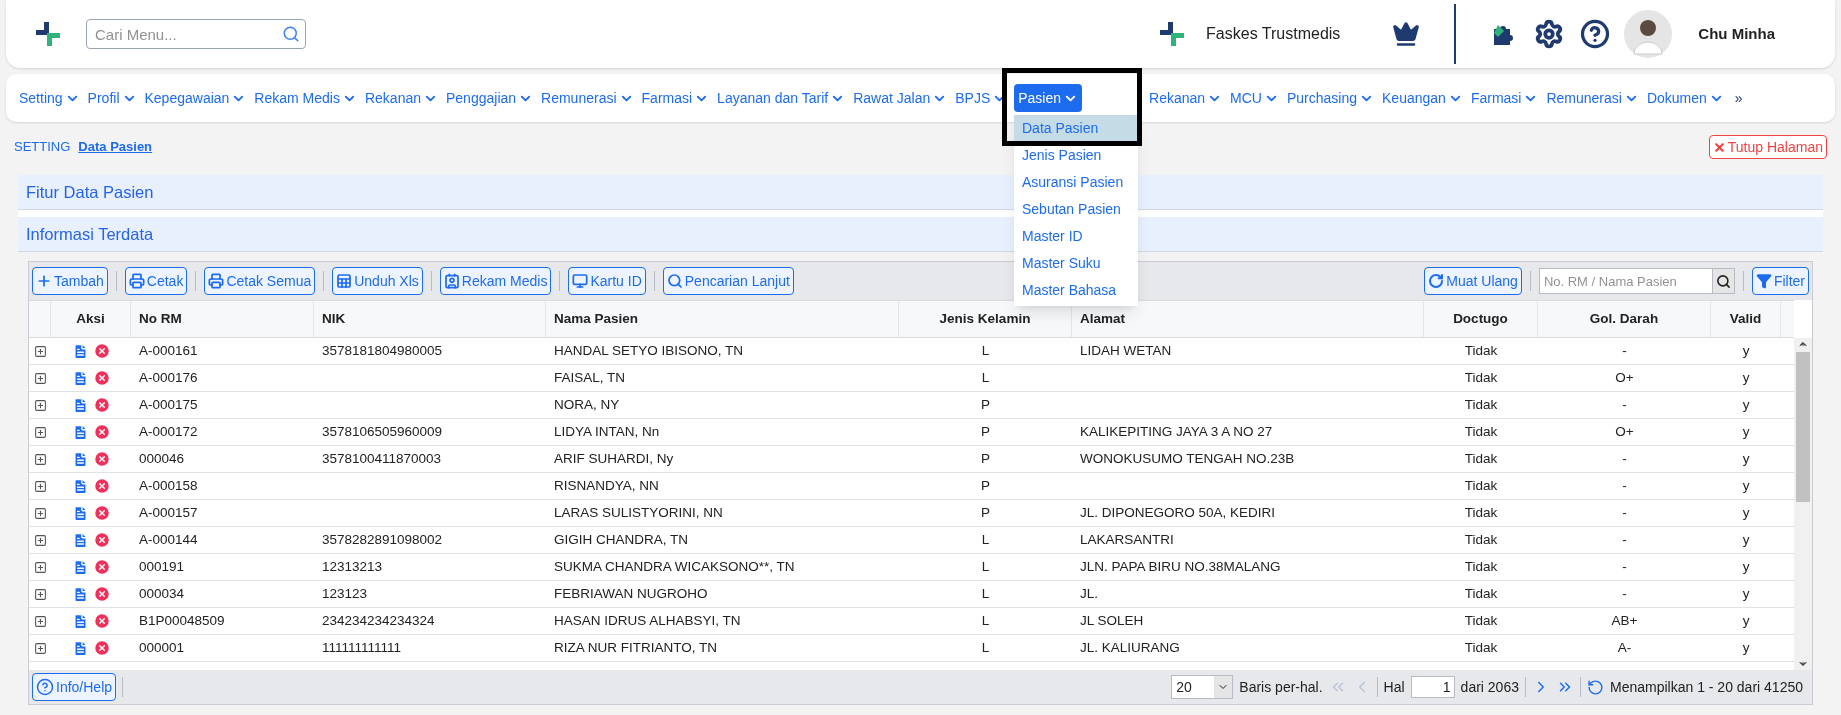 The image size is (1841, 715). I want to click on table-cell-text: A-000175, so click(168, 404).